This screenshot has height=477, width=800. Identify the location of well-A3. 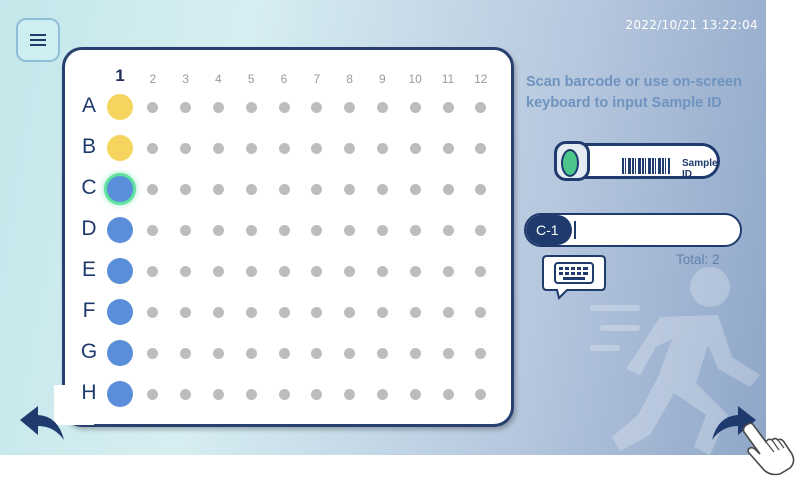
(186, 107).